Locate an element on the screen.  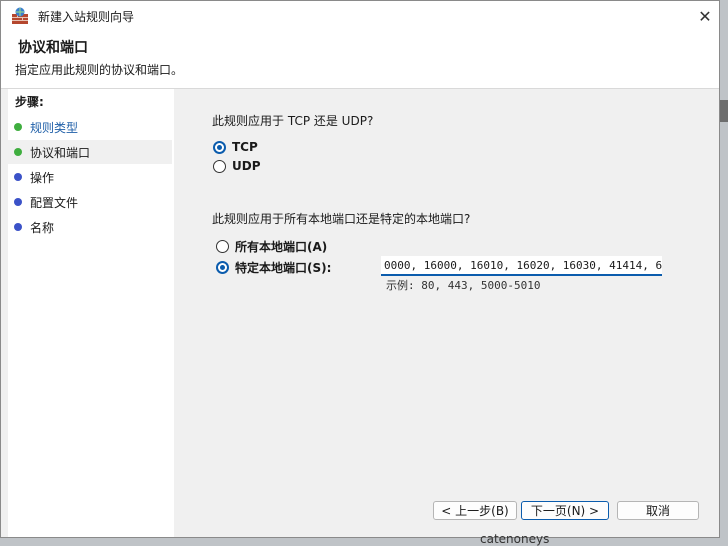
radio-udp: UDP is located at coordinates (237, 166).